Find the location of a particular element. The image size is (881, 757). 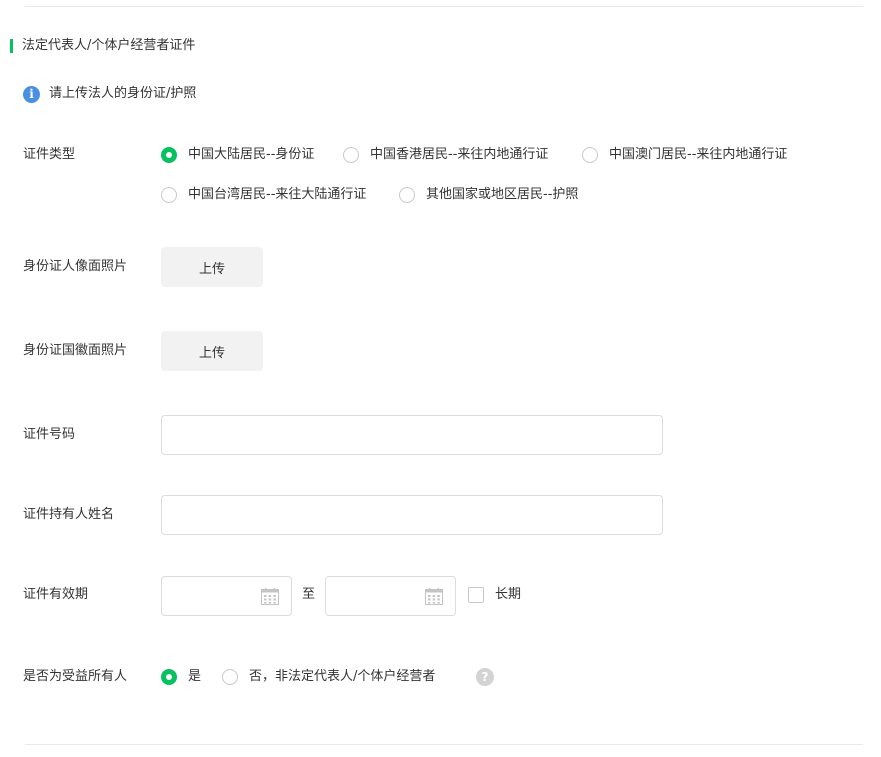

info-icon: i is located at coordinates (31, 94).